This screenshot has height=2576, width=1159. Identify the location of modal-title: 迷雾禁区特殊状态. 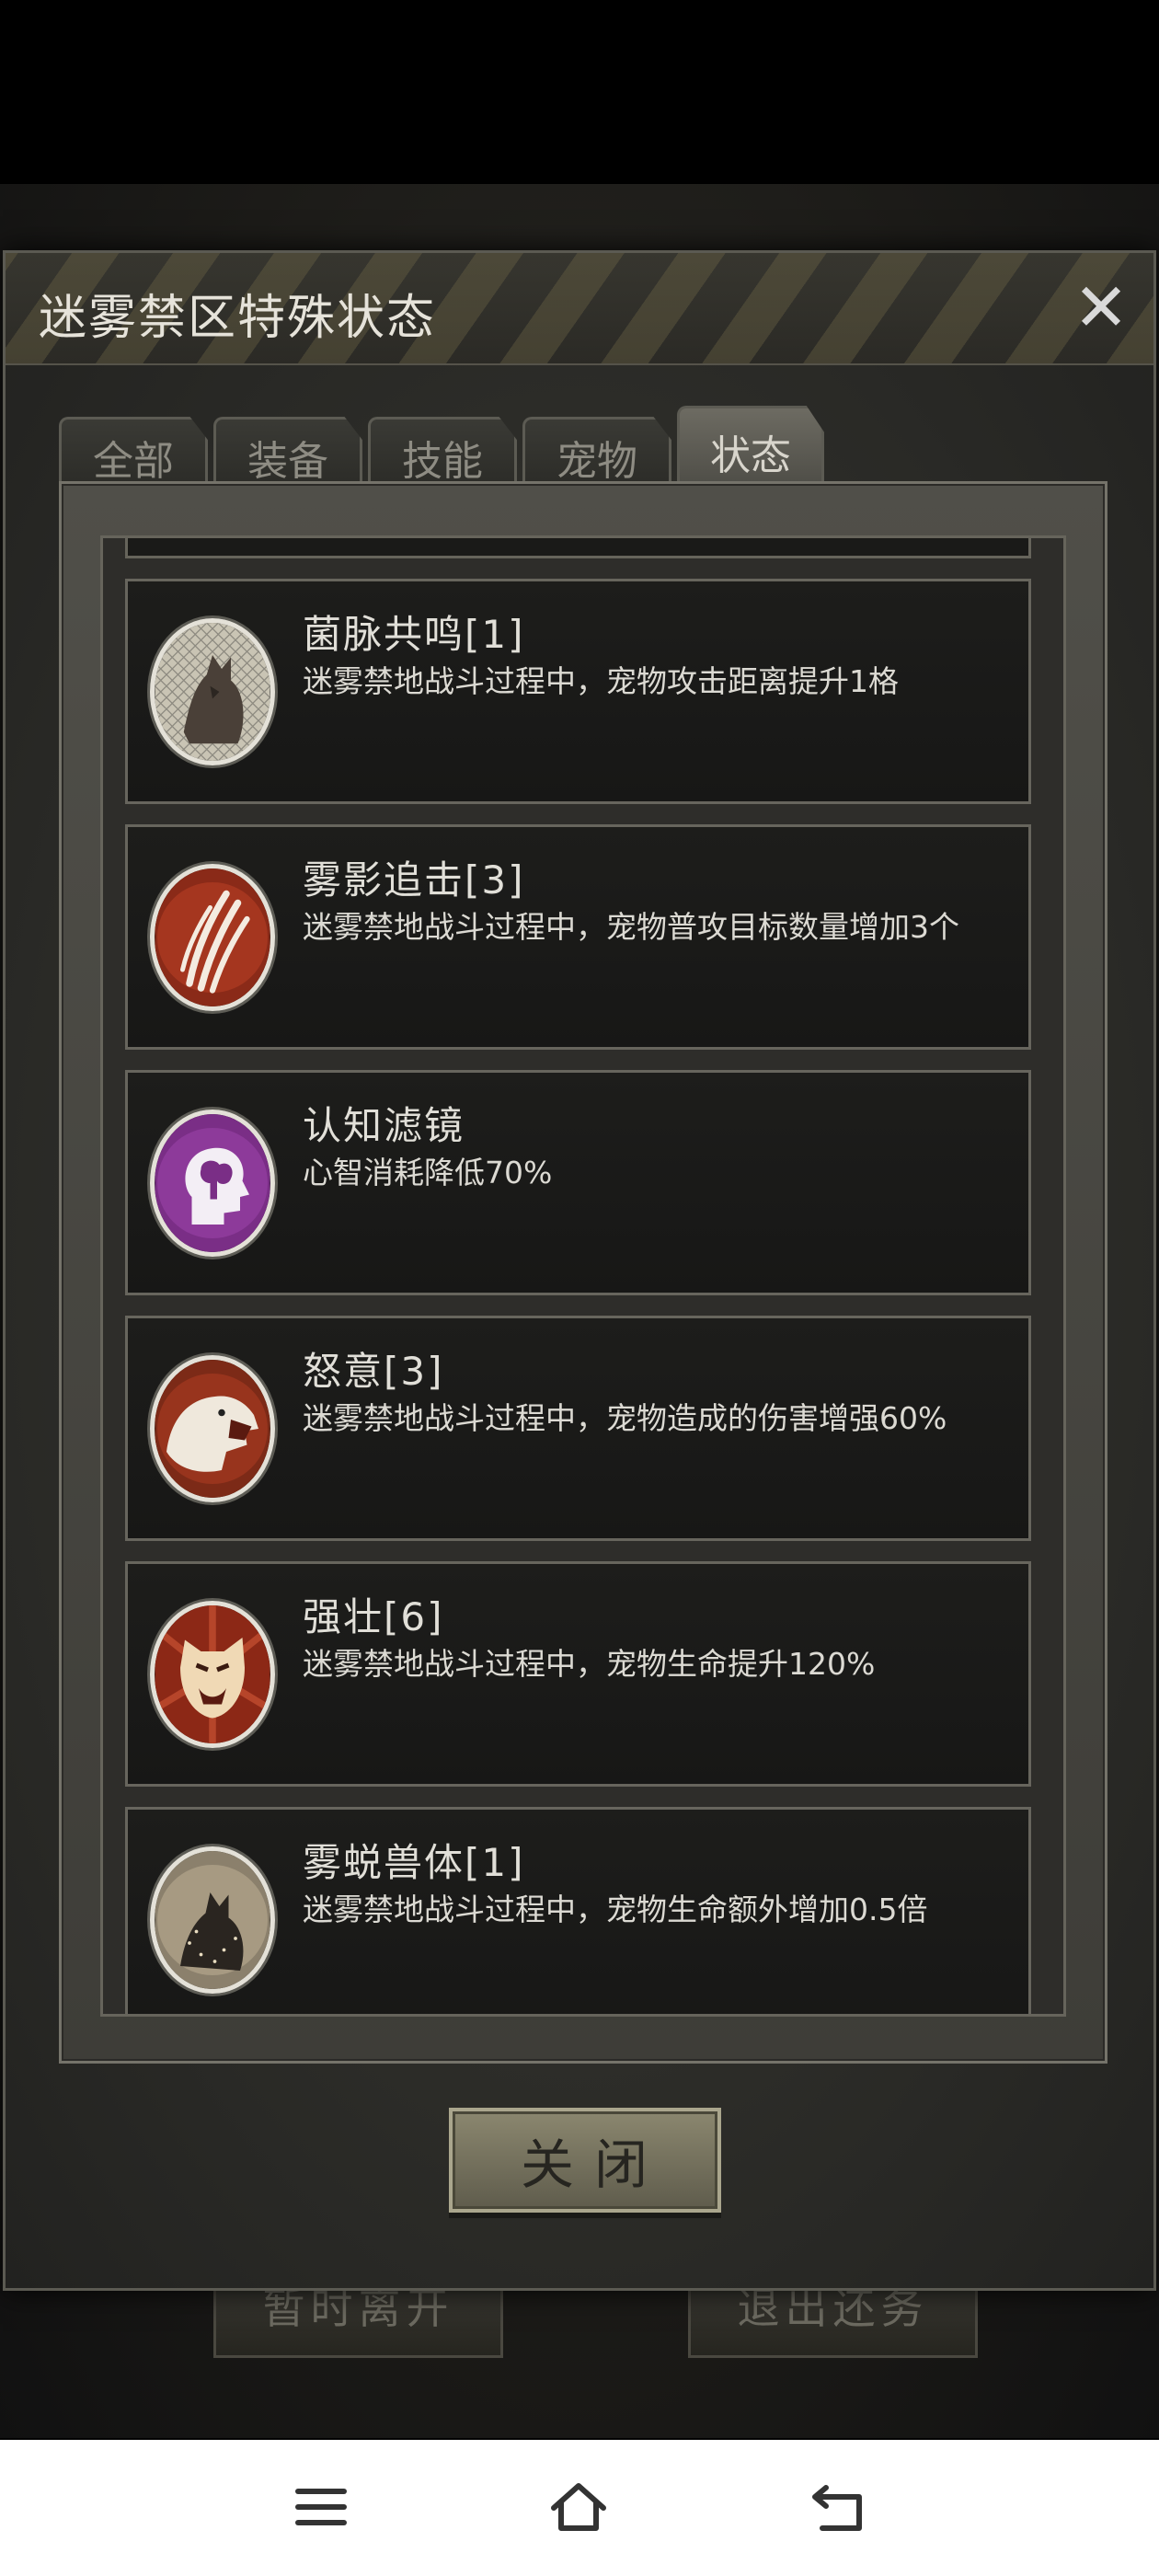
(238, 318).